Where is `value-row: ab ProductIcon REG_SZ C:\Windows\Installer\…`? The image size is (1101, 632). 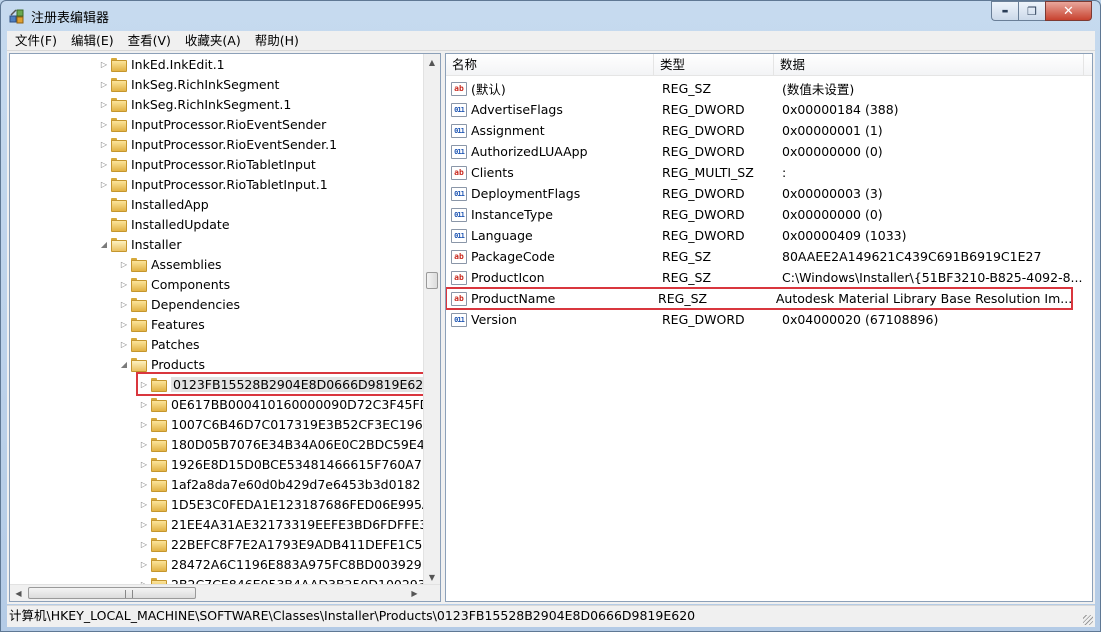
value-row: ab ProductIcon REG_SZ C:\Windows\Installer\… is located at coordinates (769, 277).